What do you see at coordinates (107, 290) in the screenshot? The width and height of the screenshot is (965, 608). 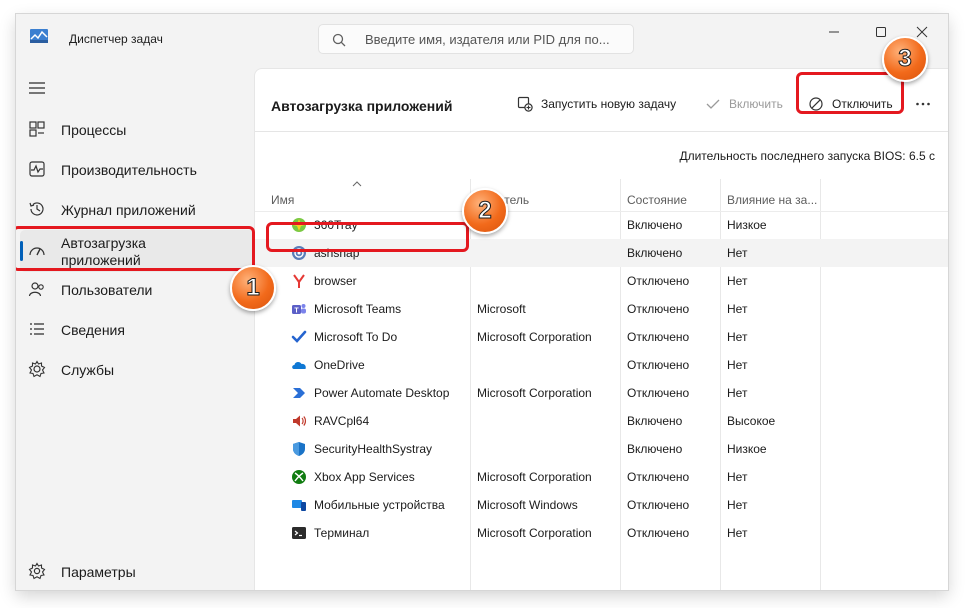 I see `sidebar-item-label: Пользователи` at bounding box center [107, 290].